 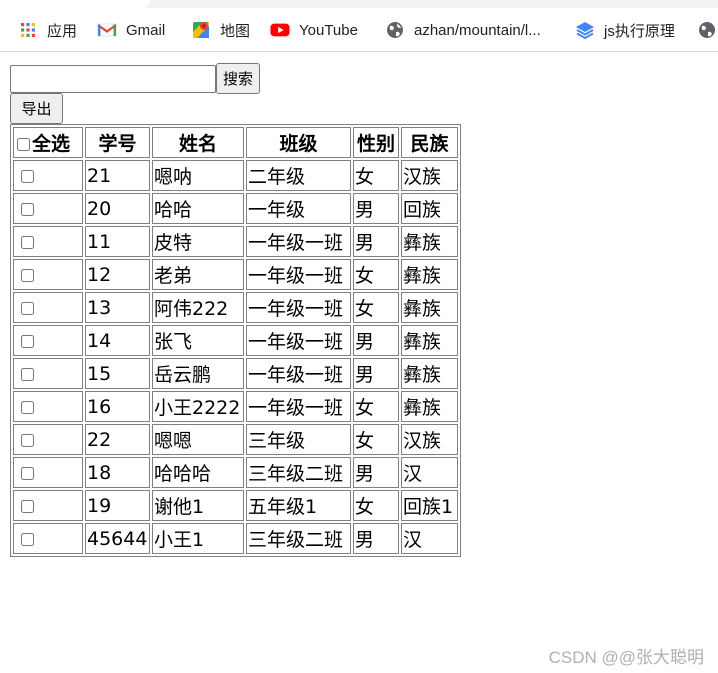 I want to click on bookmark-youtube: YouTube, so click(x=314, y=30).